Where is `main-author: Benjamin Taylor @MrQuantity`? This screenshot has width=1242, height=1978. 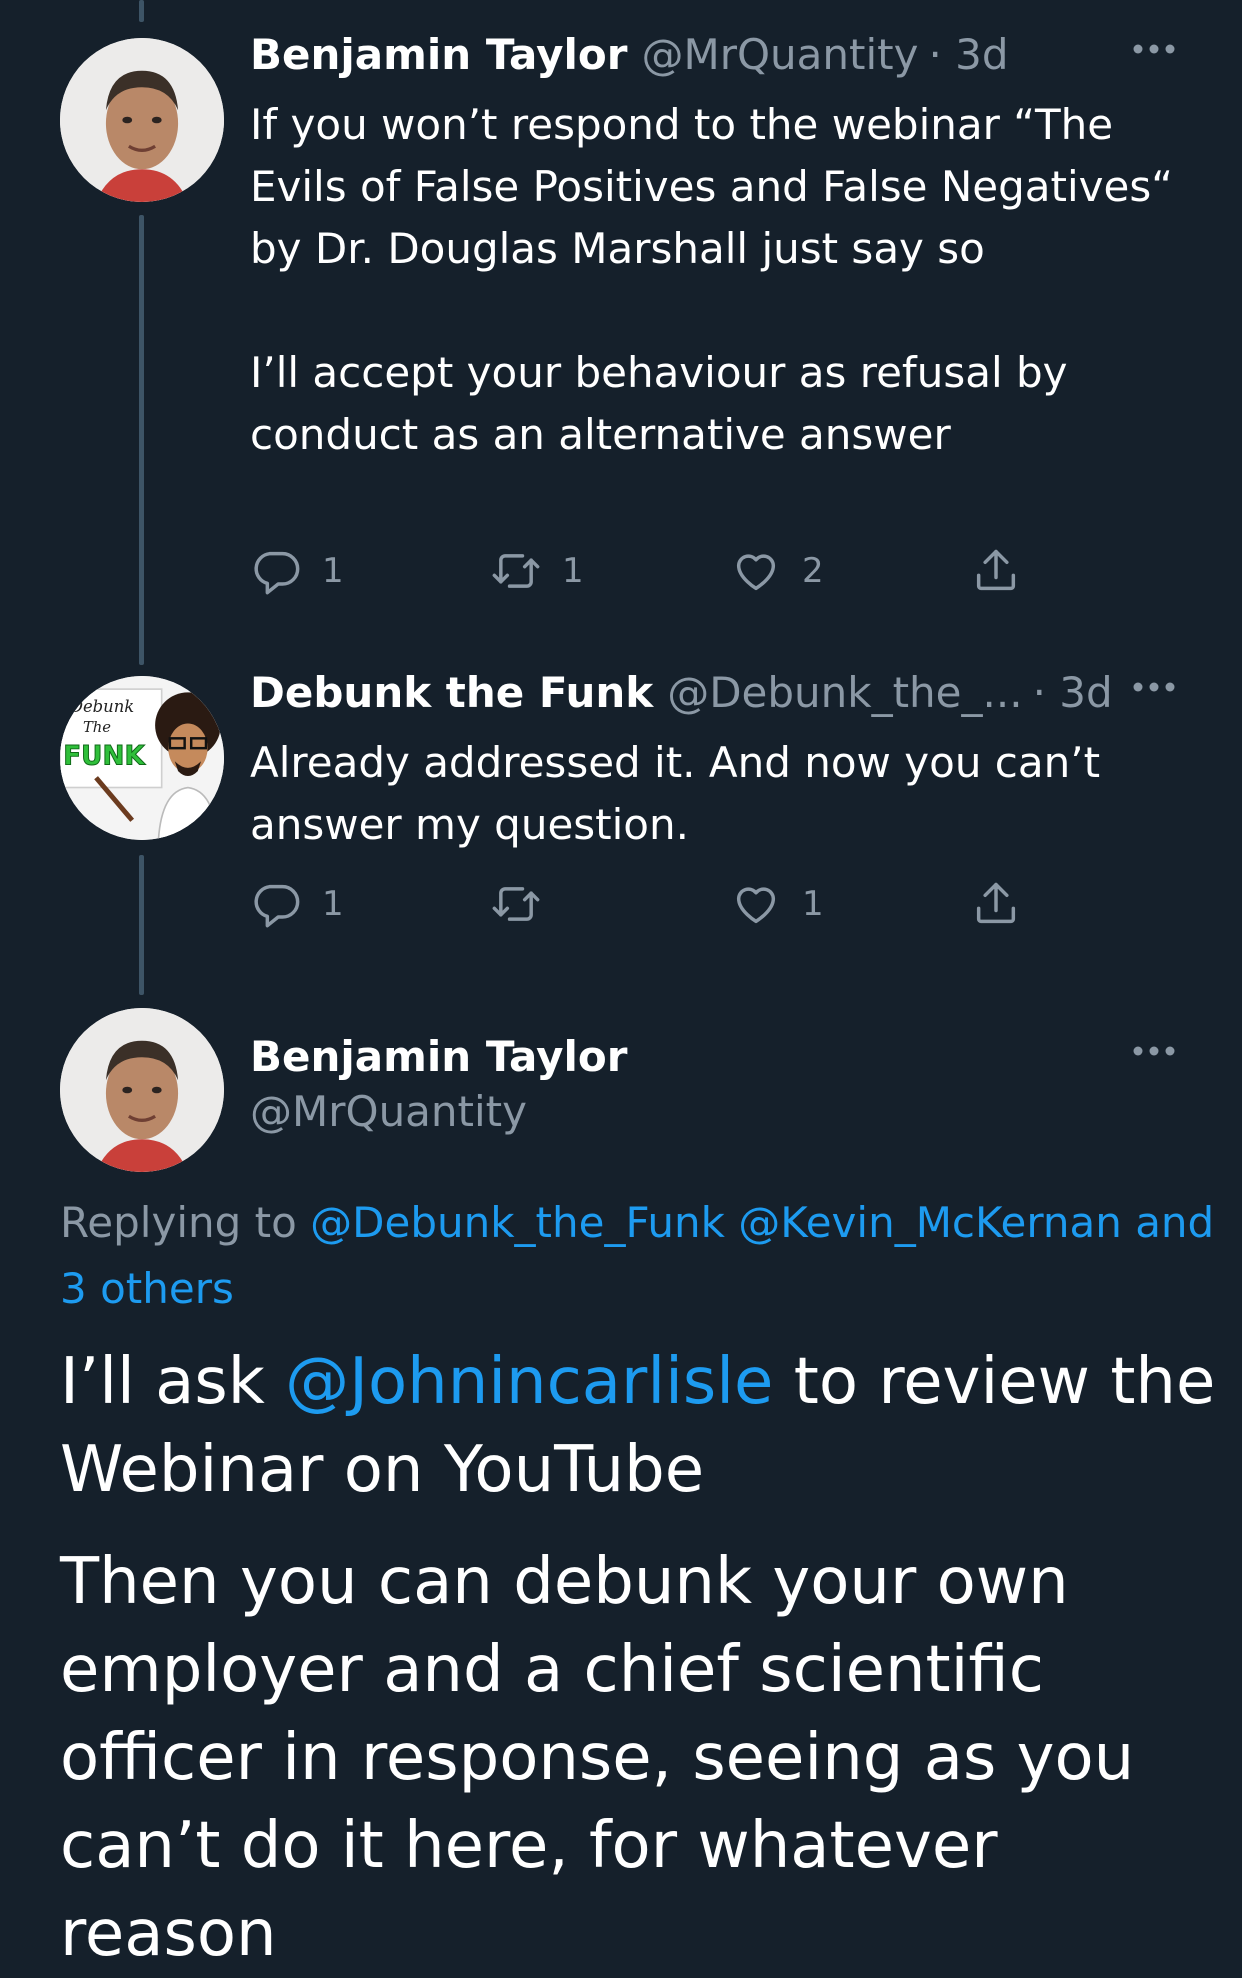 main-author: Benjamin Taylor @MrQuantity is located at coordinates (438, 1084).